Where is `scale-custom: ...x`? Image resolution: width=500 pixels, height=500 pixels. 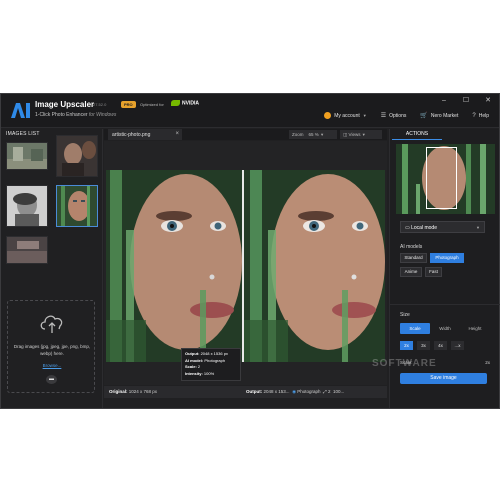
scale-custom: ...x is located at coordinates (457, 345).